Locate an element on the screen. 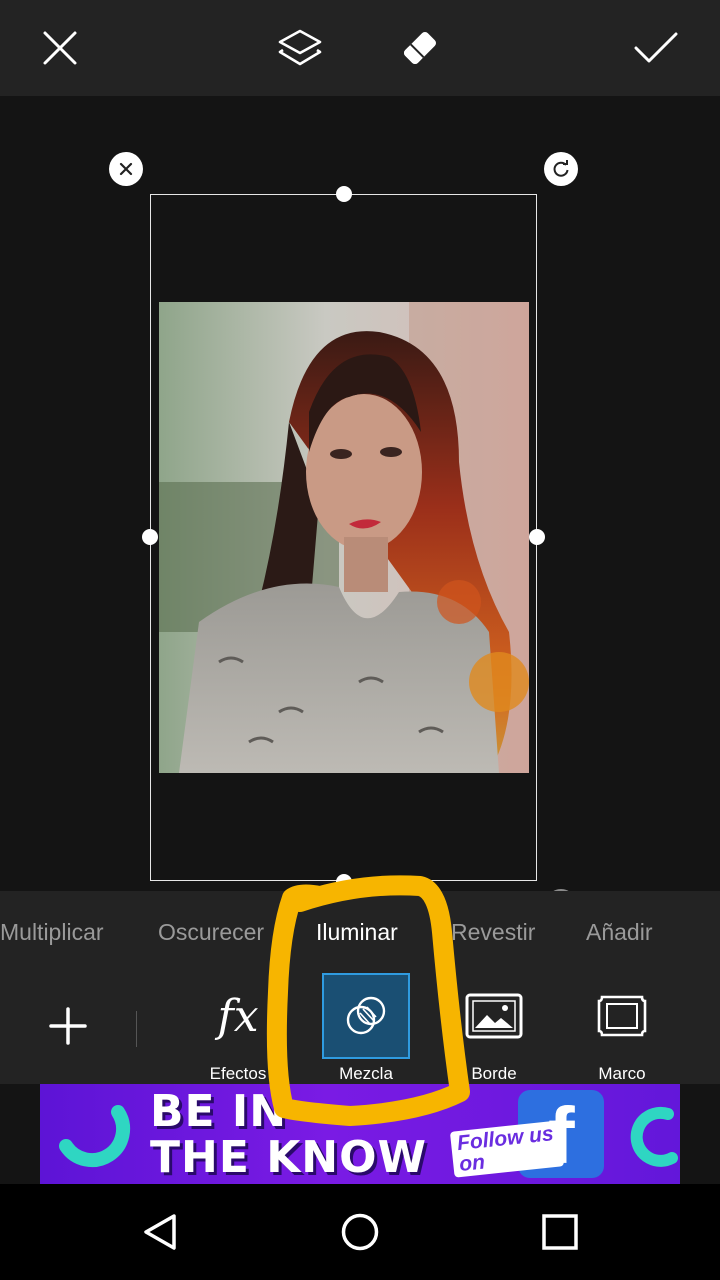 The image size is (720, 1280). swoosh-graphic-right is located at coordinates (654, 1136).